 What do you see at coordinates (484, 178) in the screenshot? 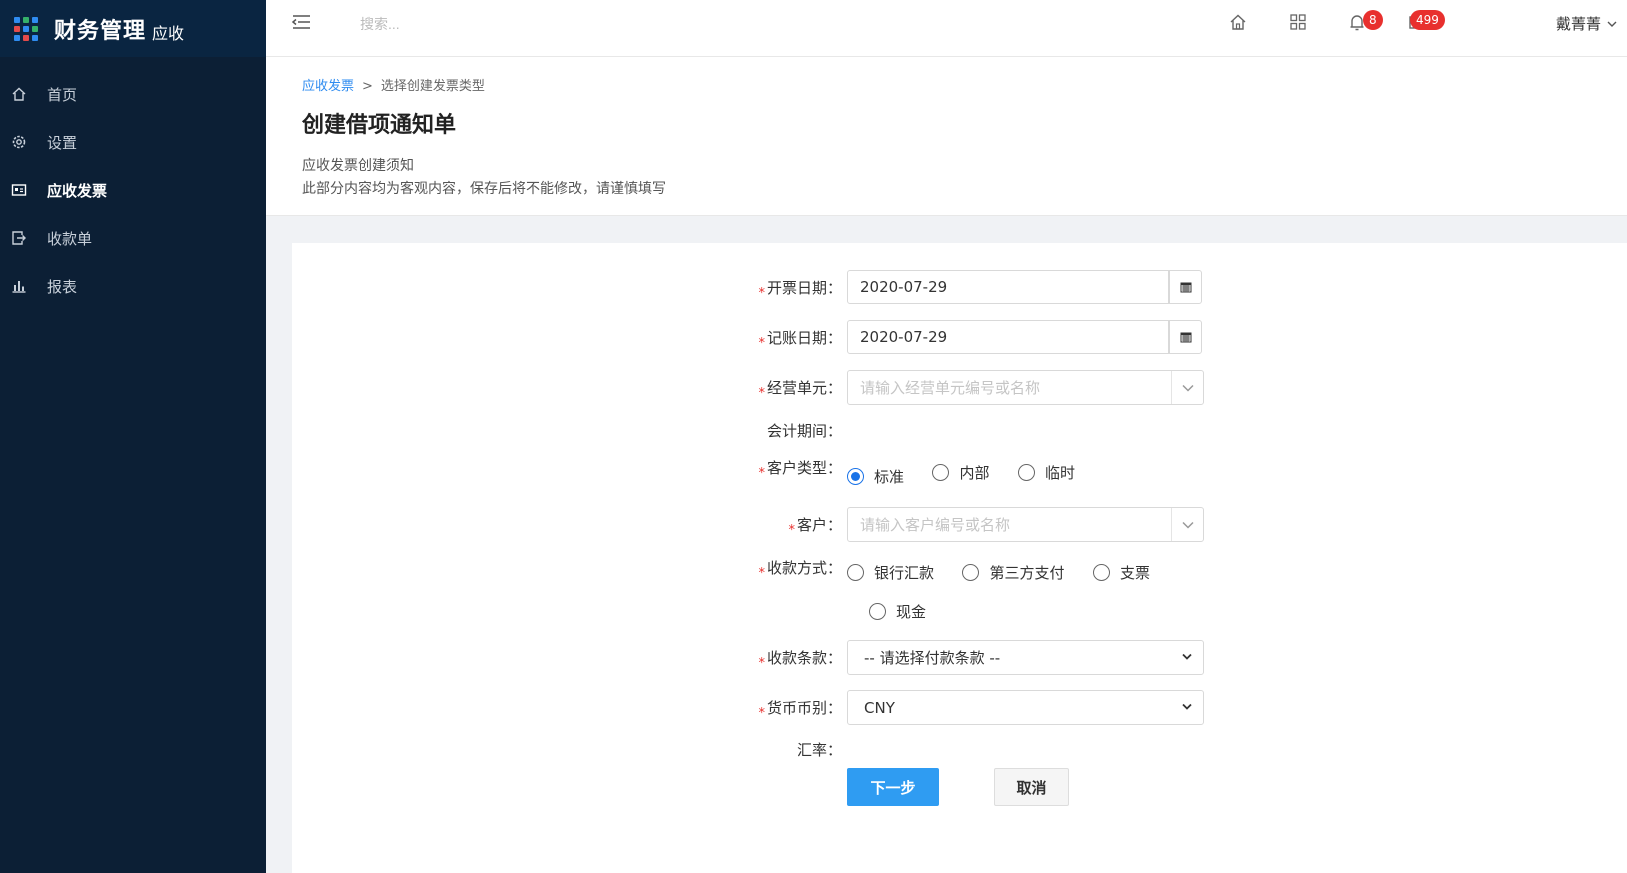
I see `notice: 应收发票创建须知 此部分内容均为客观内容，保存后将不能修改，请谨慎填写` at bounding box center [484, 178].